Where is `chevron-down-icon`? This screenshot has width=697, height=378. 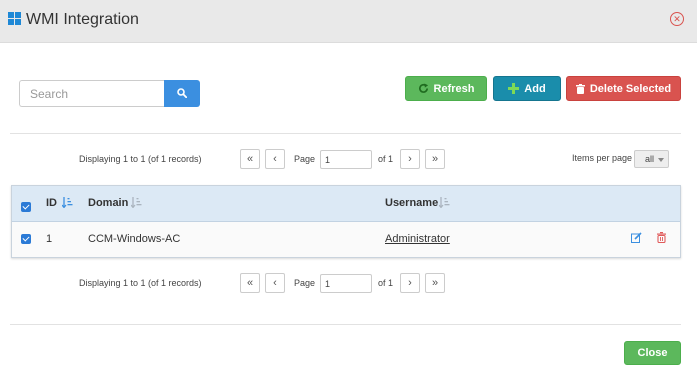 chevron-down-icon is located at coordinates (661, 160).